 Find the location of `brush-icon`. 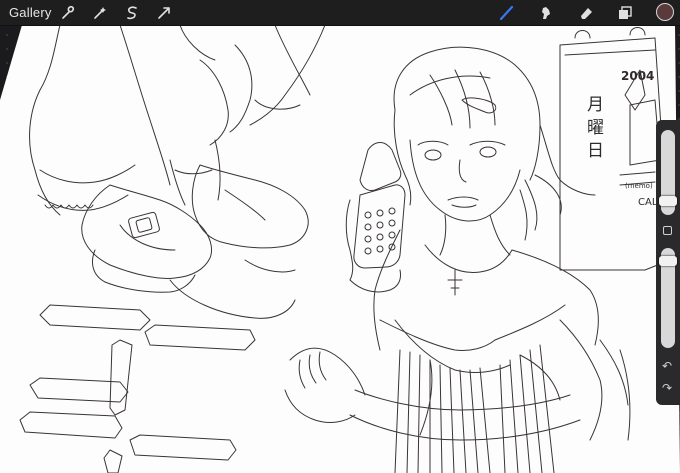

brush-icon is located at coordinates (506, 12).